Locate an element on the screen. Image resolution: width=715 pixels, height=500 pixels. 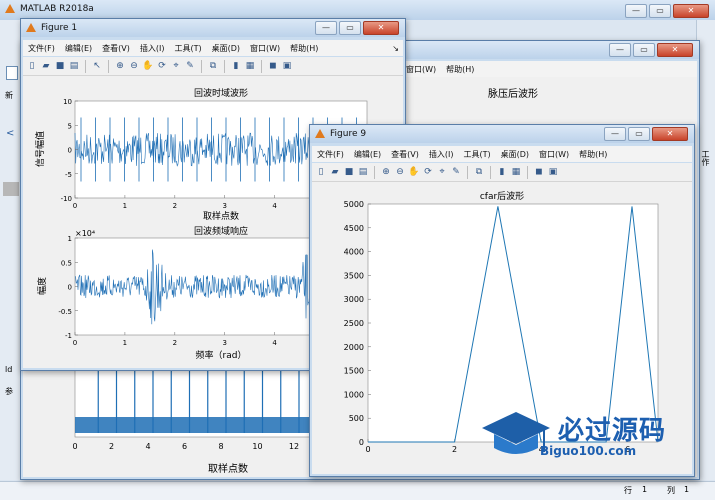
main-window-controls: — ▭ ✕ is located at coordinates (667, 11).